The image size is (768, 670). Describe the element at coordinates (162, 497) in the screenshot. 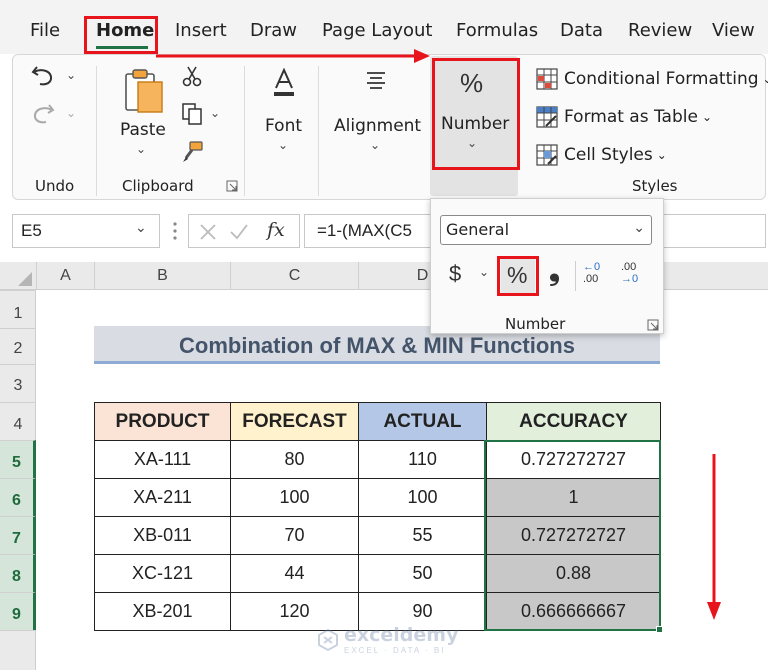

I see `cell-product: XA-211` at that location.